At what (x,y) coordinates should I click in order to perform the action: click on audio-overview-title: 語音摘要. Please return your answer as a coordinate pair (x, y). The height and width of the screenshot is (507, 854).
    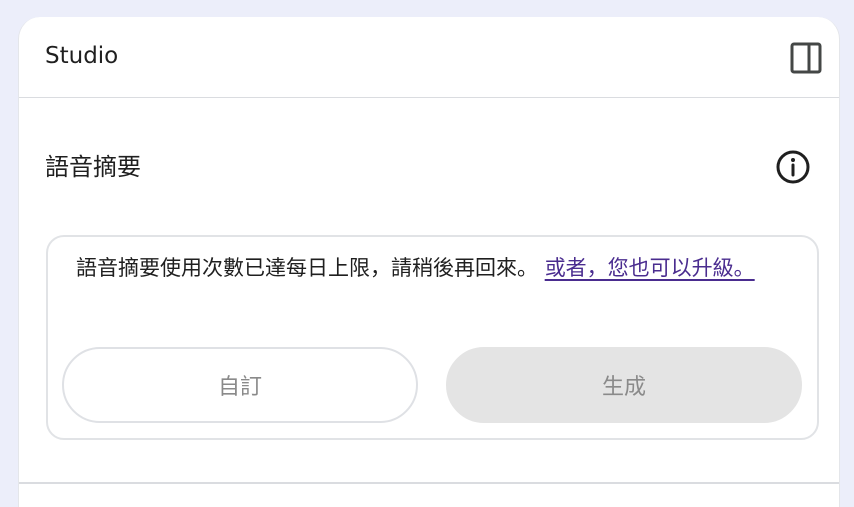
    Looking at the image, I should click on (93, 167).